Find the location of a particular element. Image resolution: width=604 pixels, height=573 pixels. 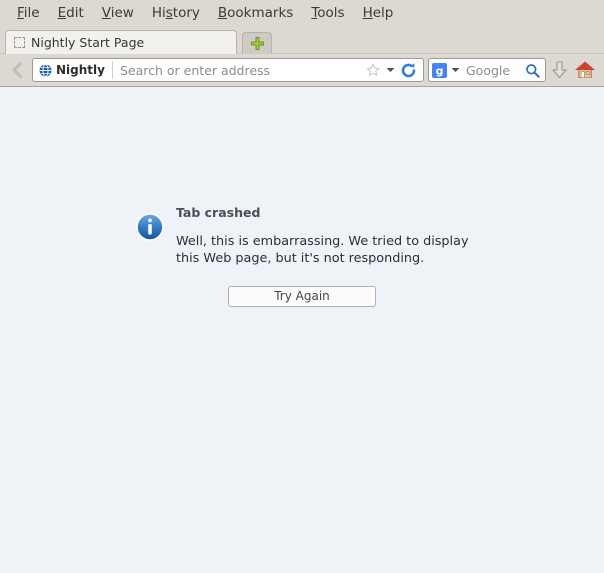

new-tab-button is located at coordinates (257, 43).